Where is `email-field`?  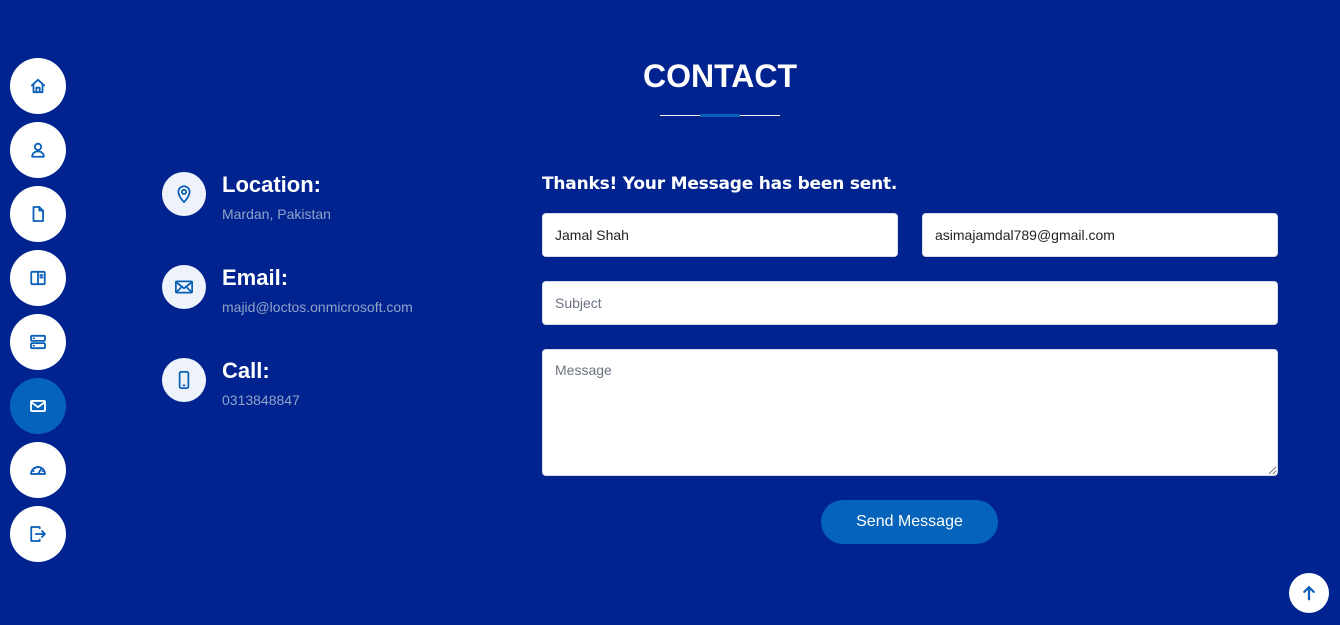 email-field is located at coordinates (1100, 235).